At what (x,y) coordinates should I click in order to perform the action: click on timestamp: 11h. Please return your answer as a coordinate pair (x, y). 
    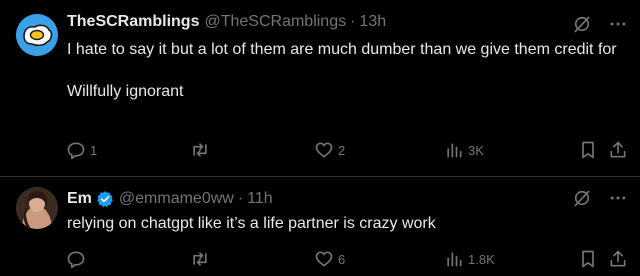
    Looking at the image, I should click on (260, 199).